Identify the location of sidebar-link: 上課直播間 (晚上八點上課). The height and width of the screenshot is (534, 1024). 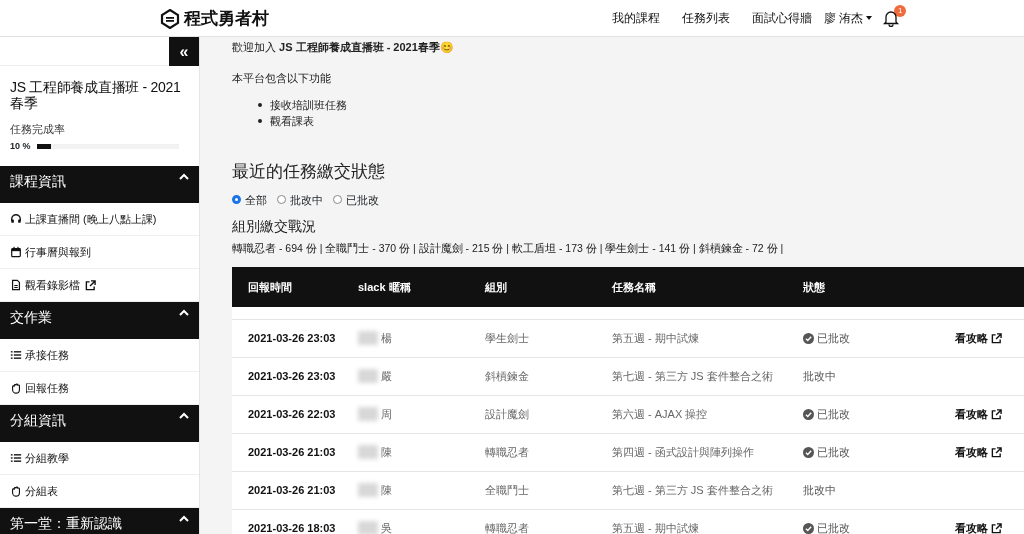
(99, 219).